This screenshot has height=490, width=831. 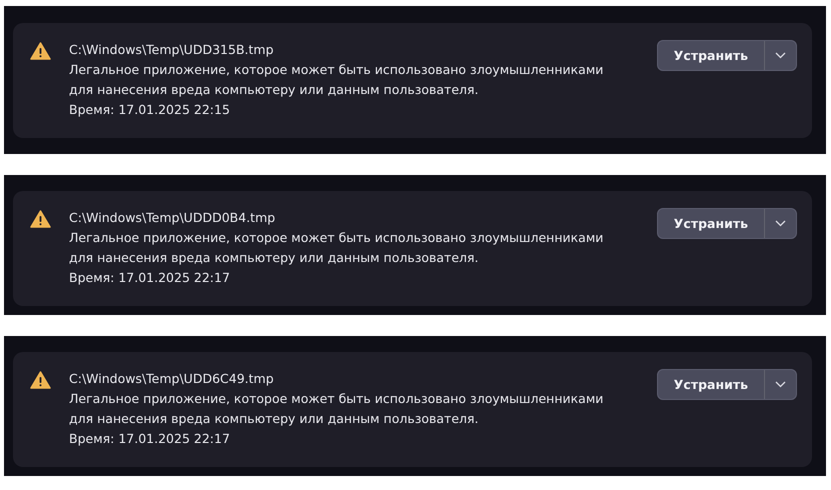 What do you see at coordinates (150, 110) in the screenshot?
I see `detection-time: Время: 17.01.2025 22:15` at bounding box center [150, 110].